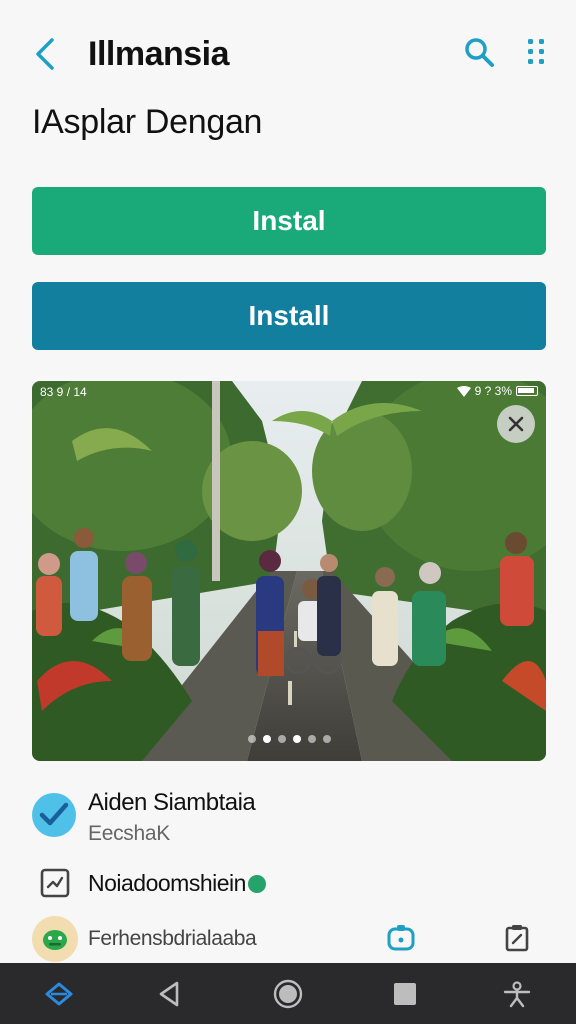  I want to click on accessibility-icon, so click(517, 993).